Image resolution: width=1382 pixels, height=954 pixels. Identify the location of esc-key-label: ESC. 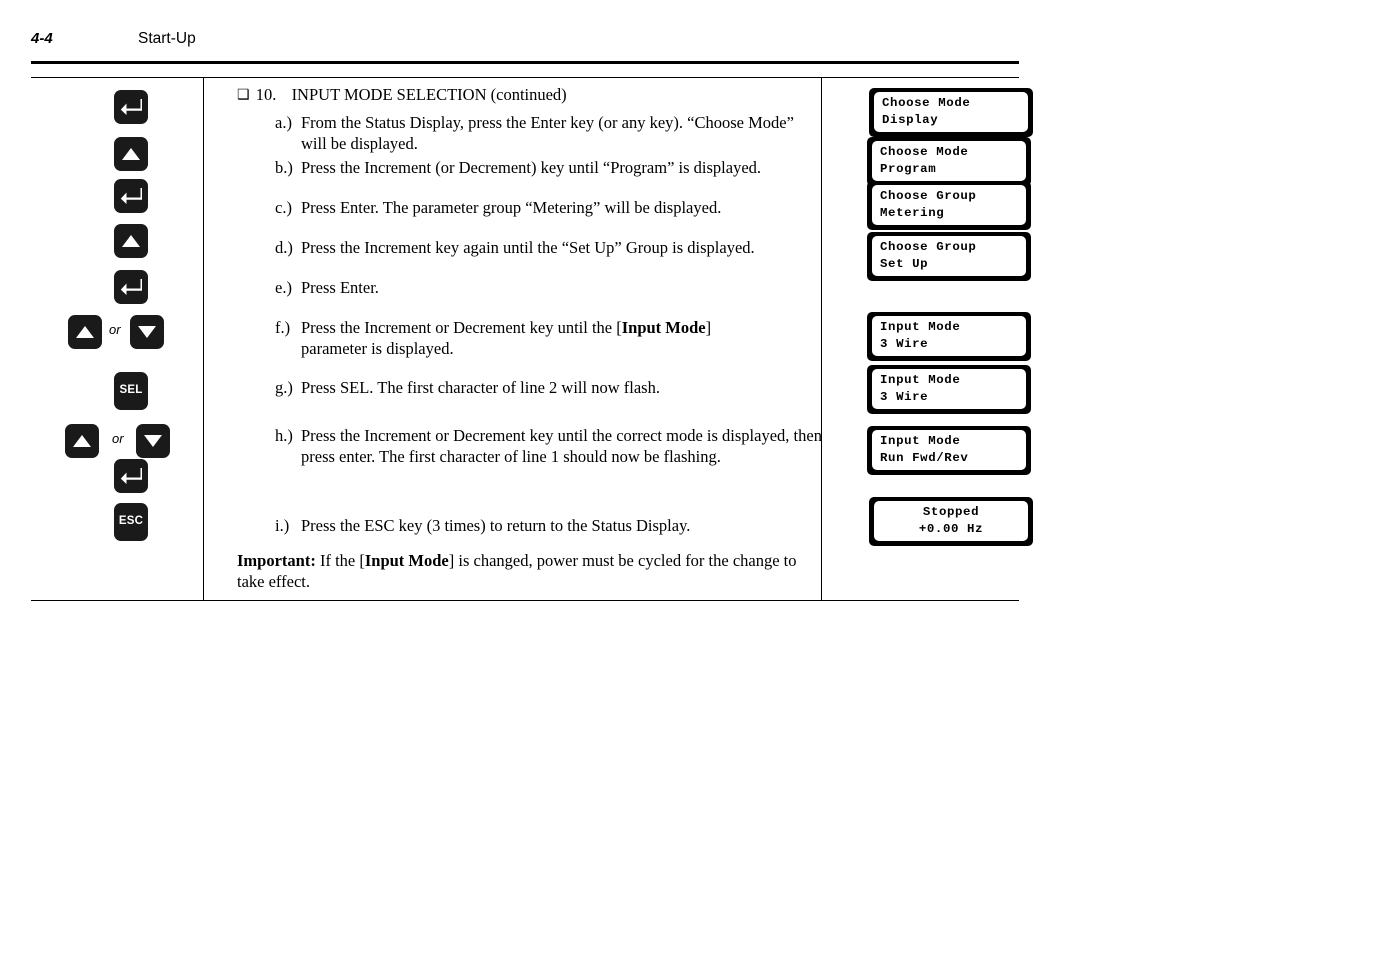
(131, 521).